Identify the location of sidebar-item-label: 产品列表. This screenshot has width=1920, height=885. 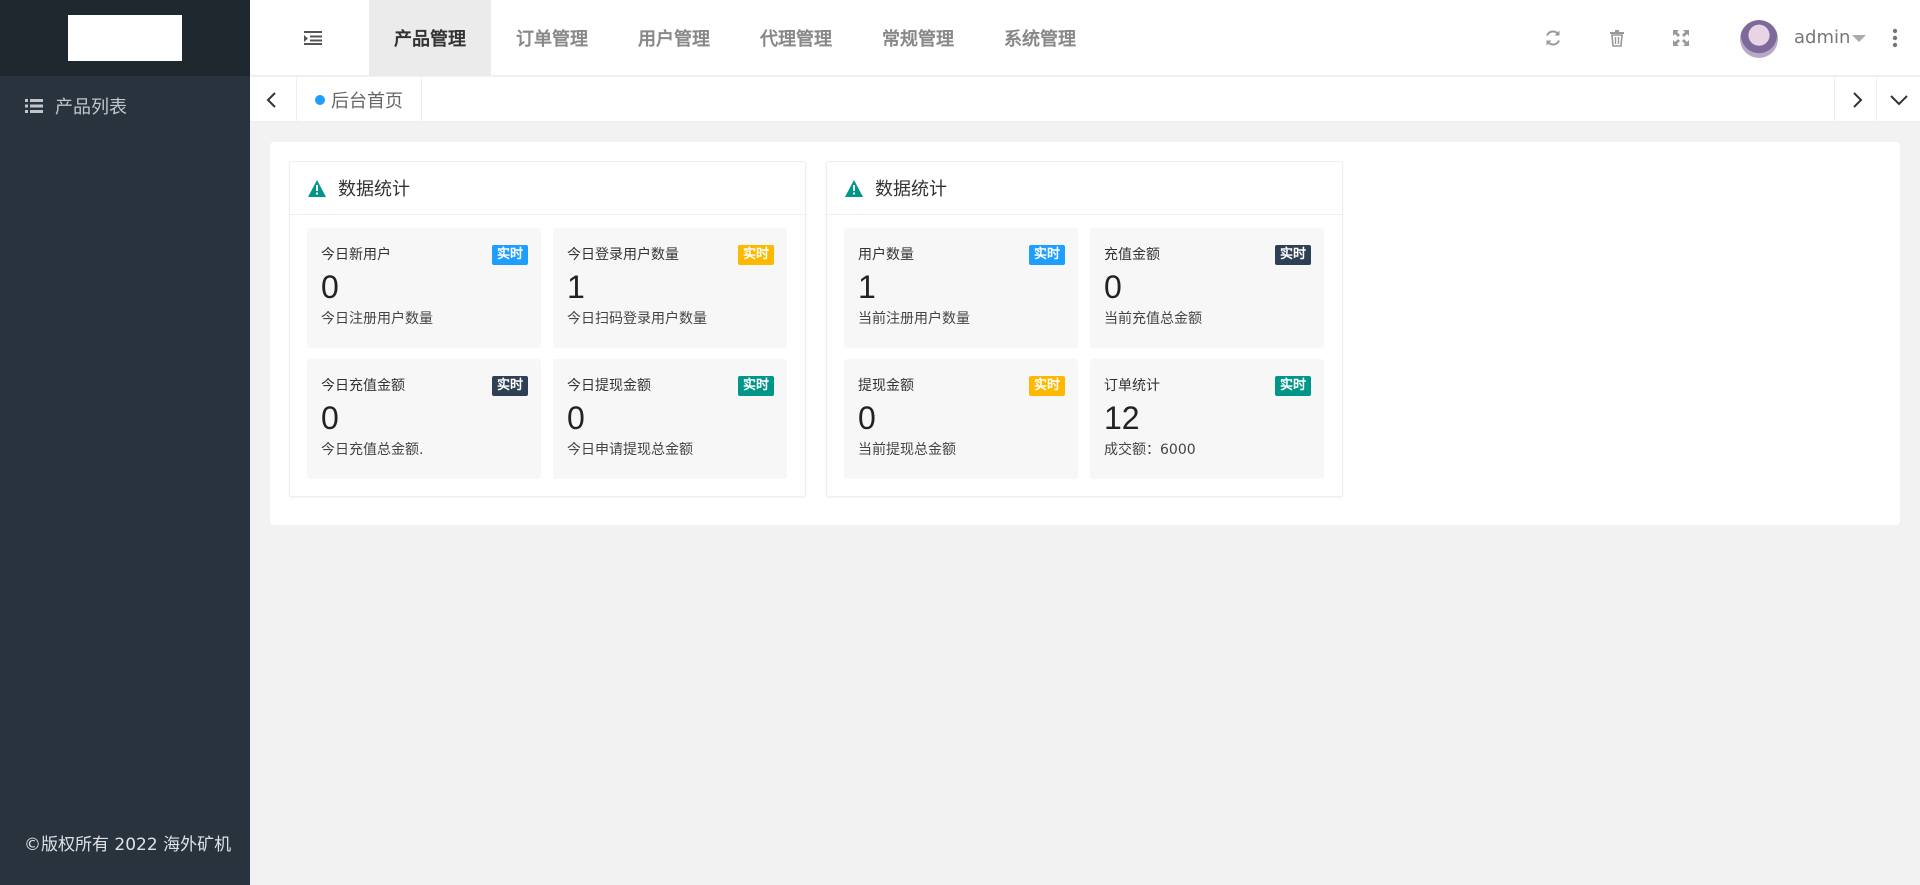
(91, 107).